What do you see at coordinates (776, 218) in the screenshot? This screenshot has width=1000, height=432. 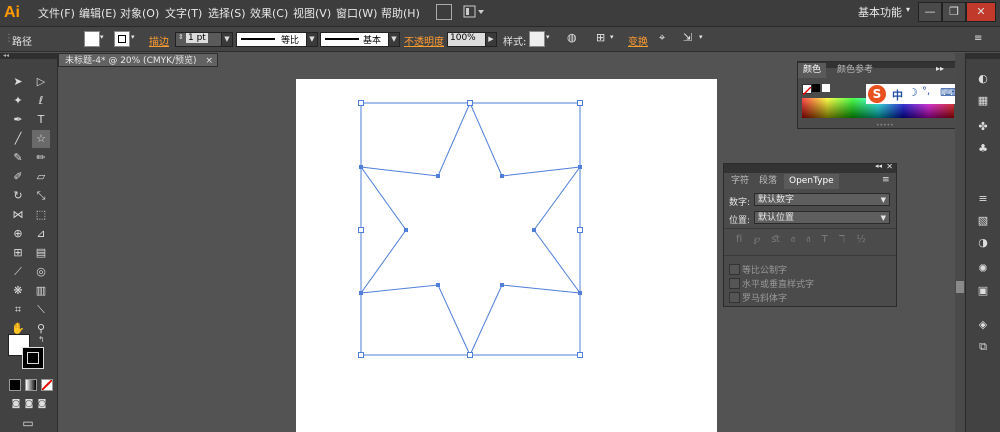 I see `position-value: 默认位置` at bounding box center [776, 218].